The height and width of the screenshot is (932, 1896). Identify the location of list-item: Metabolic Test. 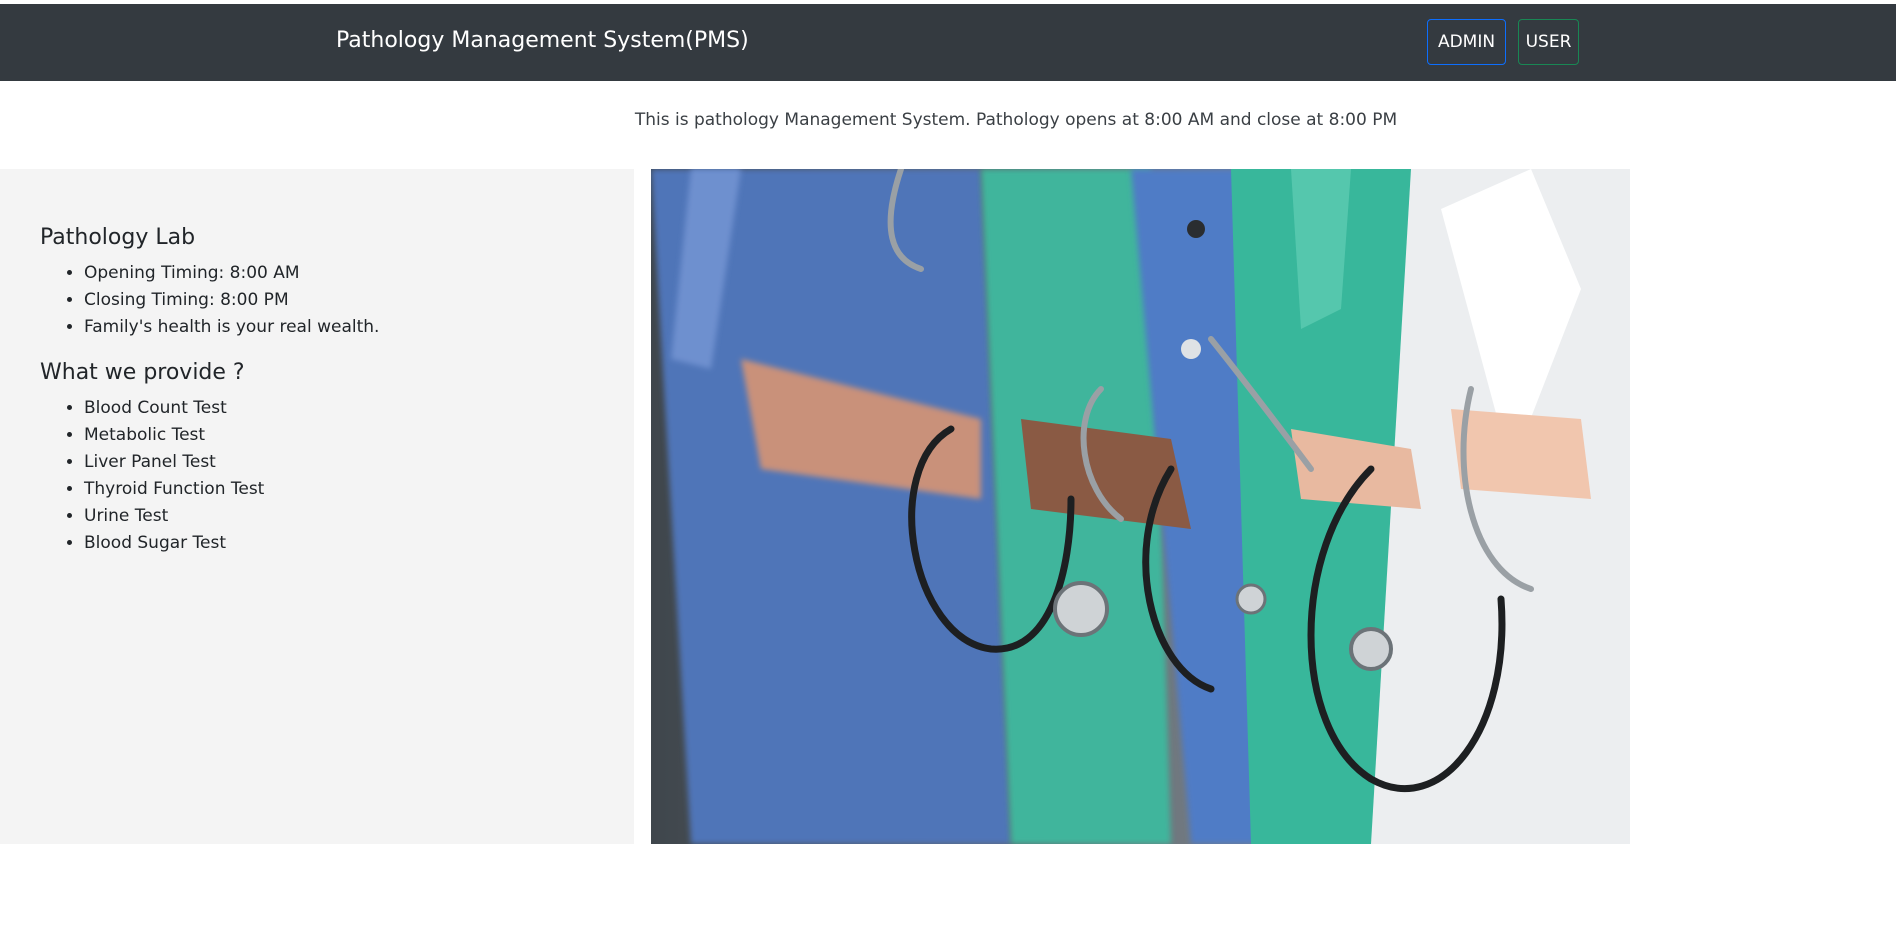
(174, 435).